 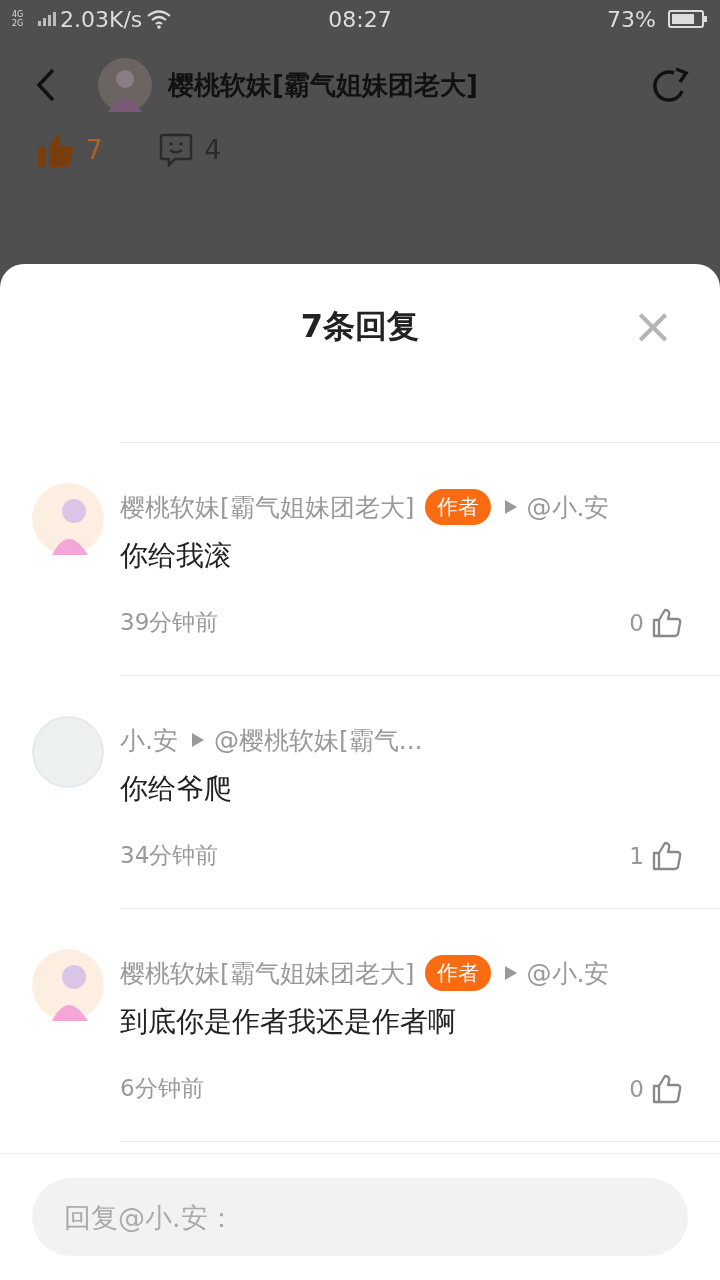 What do you see at coordinates (176, 789) in the screenshot?
I see `comment-text: 你给爷爬` at bounding box center [176, 789].